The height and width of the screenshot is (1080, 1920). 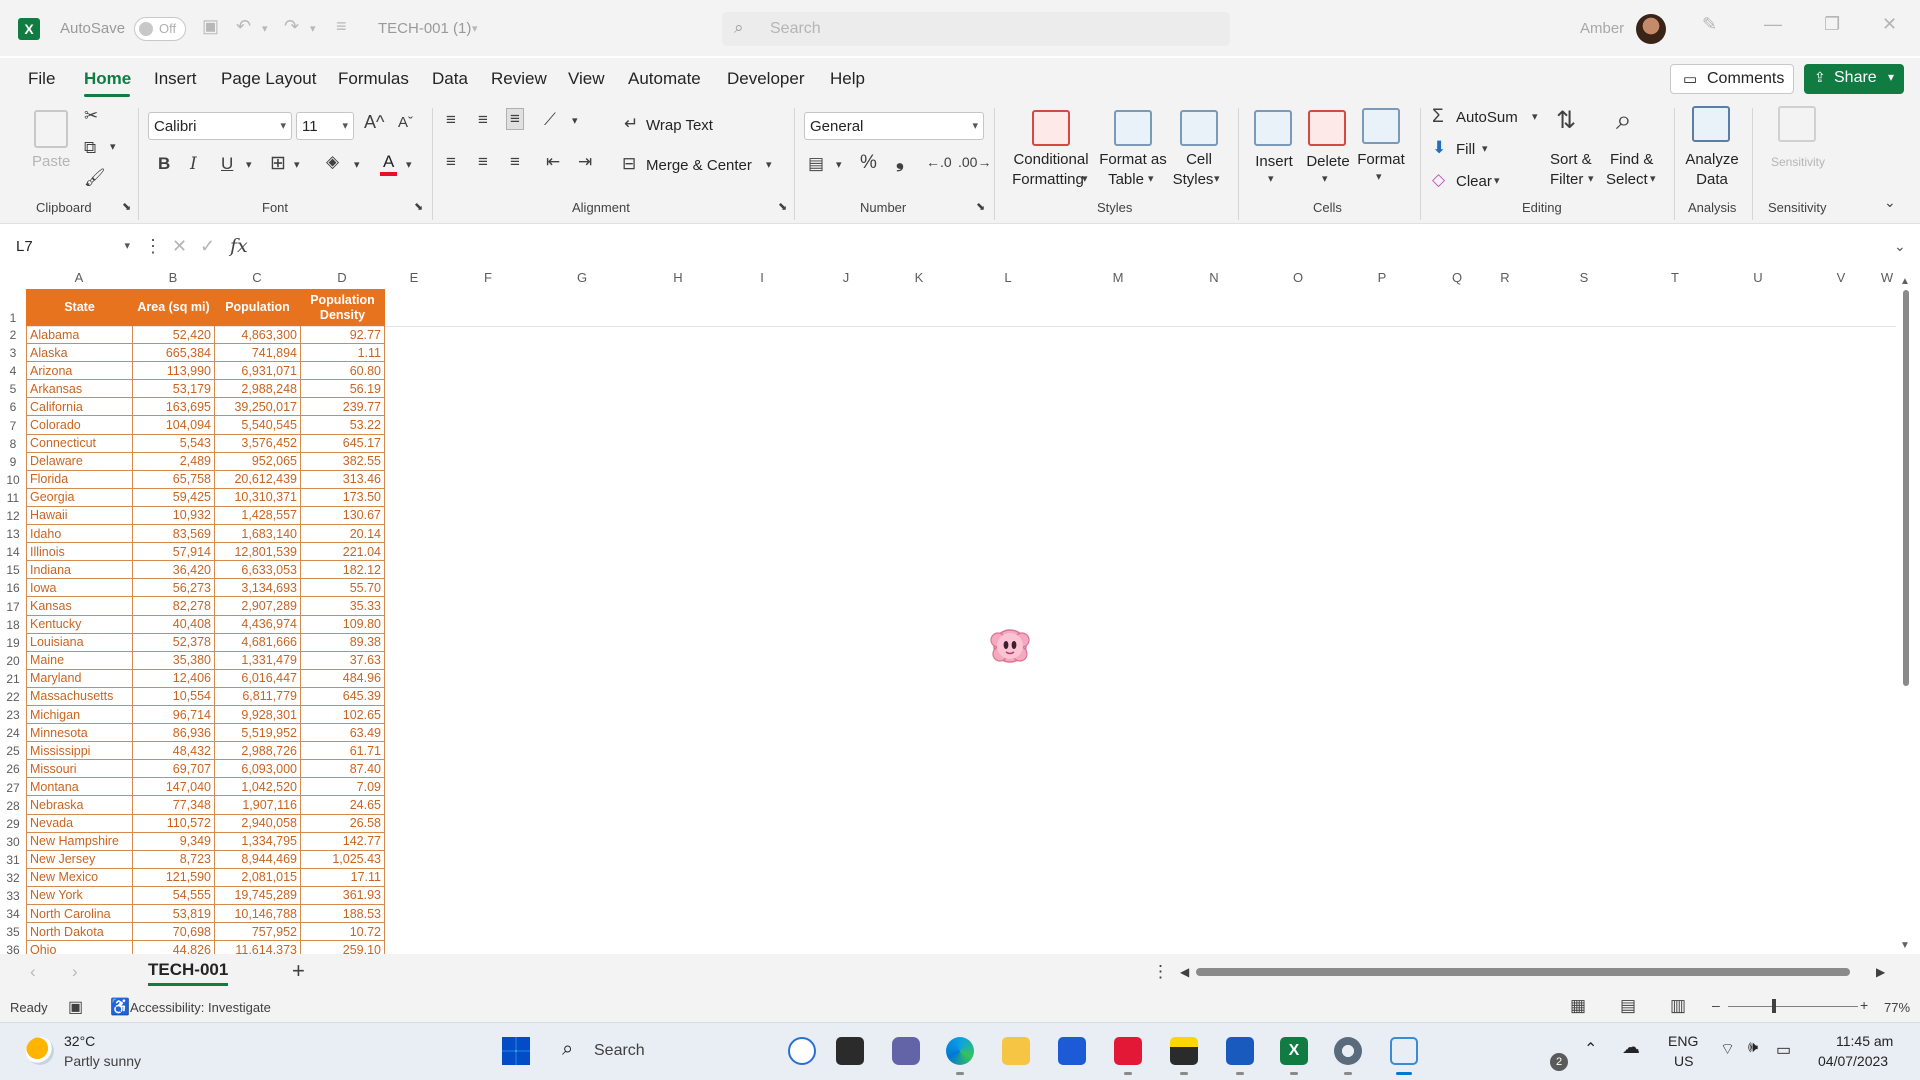 I want to click on cell-population: 4,863,300, so click(x=257, y=334).